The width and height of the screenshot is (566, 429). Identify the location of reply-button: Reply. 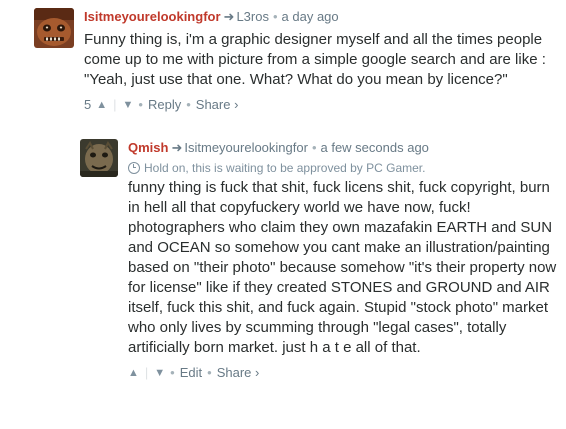
(164, 105).